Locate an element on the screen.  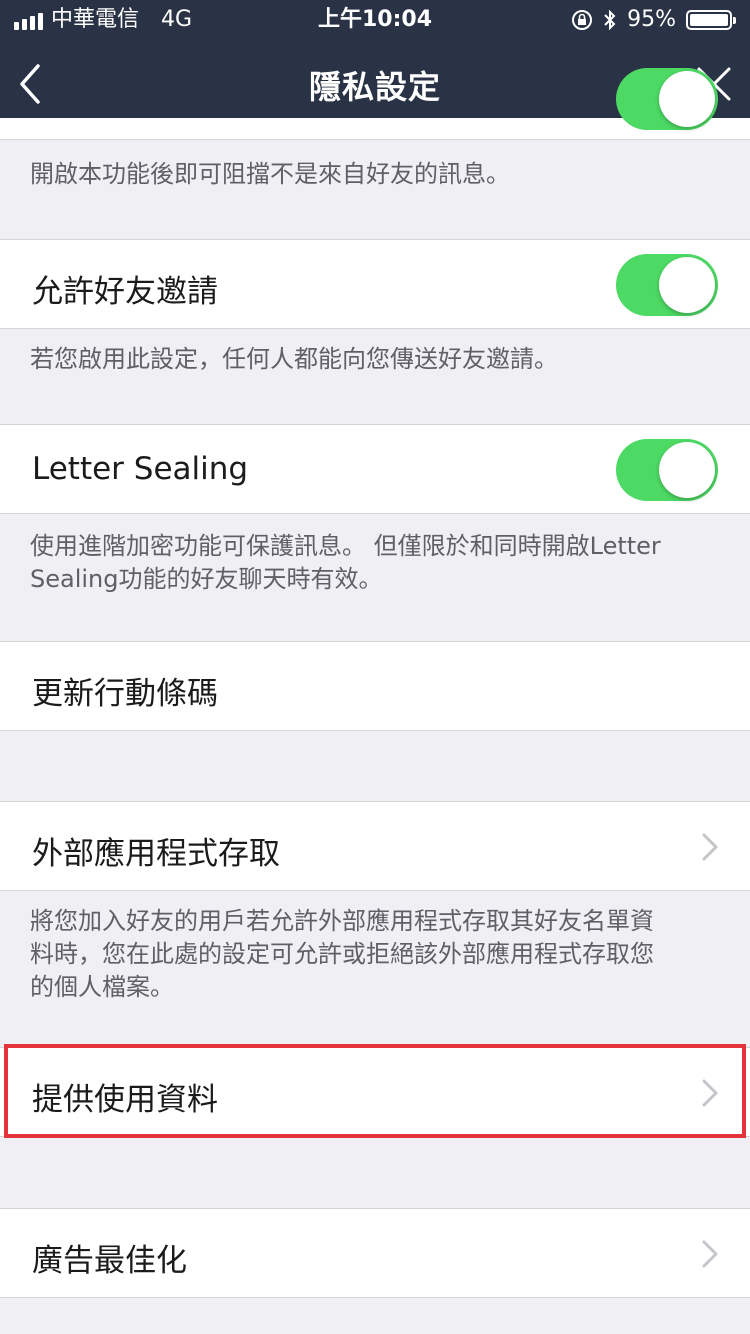
block-messages-note: 開啟本功能後即可阻擋不是來自好友的訊息。 is located at coordinates (270, 174).